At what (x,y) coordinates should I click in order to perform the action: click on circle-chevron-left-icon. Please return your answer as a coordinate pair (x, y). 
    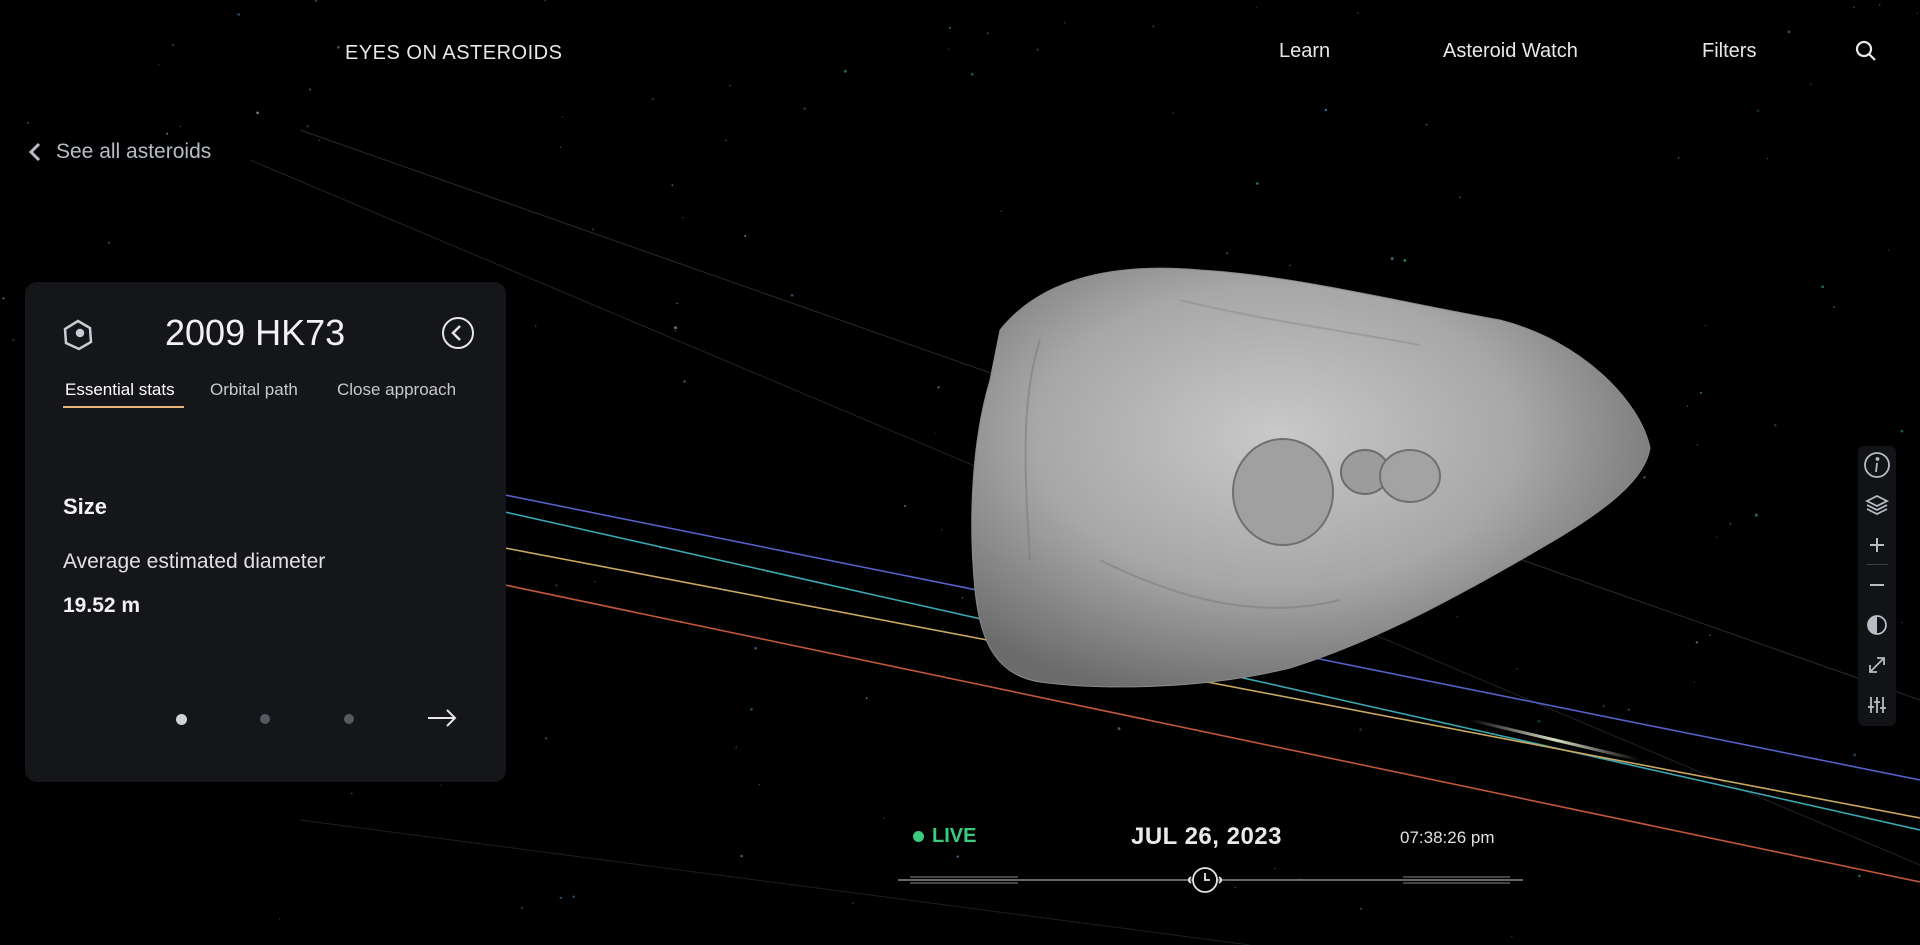
    Looking at the image, I should click on (458, 333).